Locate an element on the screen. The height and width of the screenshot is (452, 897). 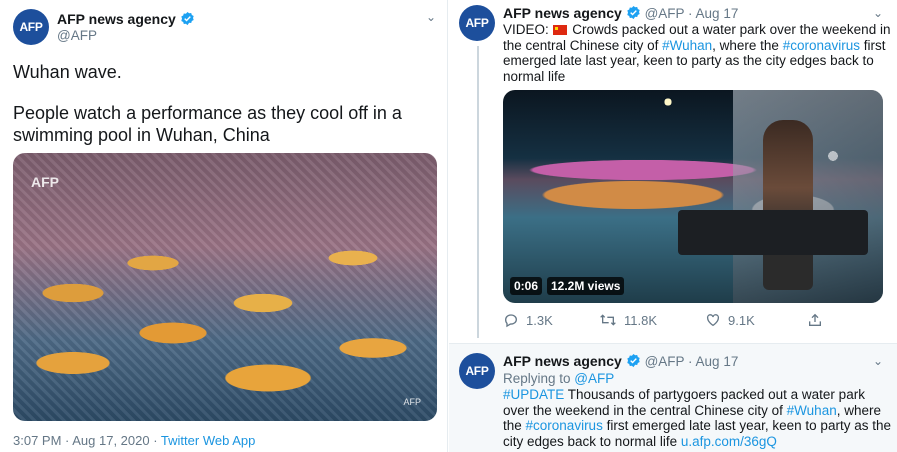
reply-icon is located at coordinates (511, 321).